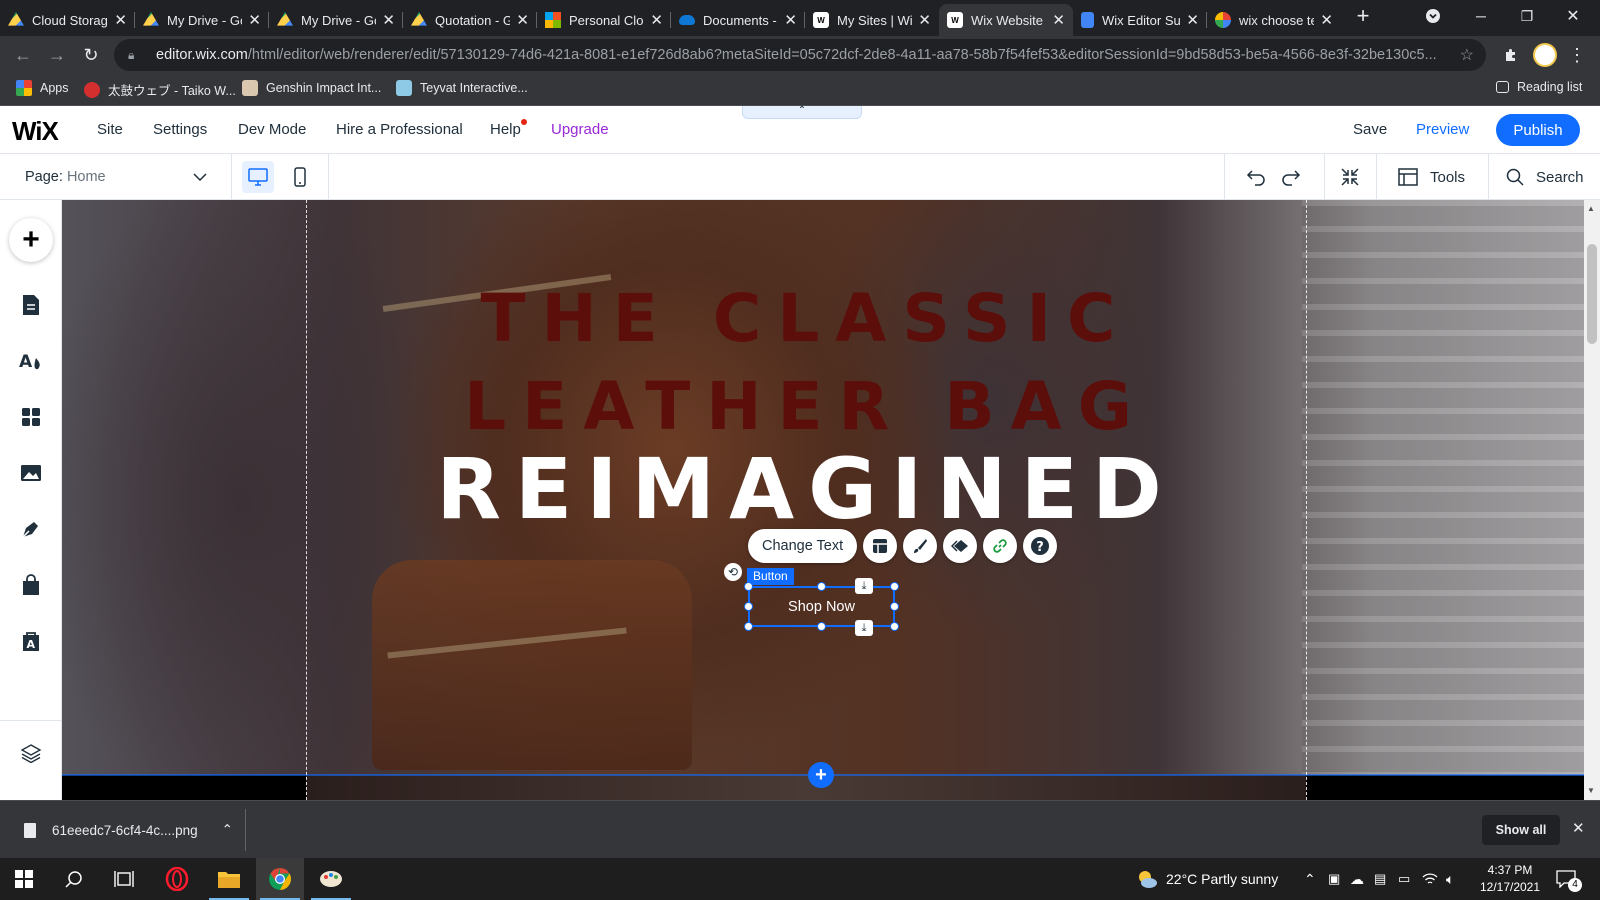  Describe the element at coordinates (806, 489) in the screenshot. I see `headline-line-3: REIMAGINED` at that location.